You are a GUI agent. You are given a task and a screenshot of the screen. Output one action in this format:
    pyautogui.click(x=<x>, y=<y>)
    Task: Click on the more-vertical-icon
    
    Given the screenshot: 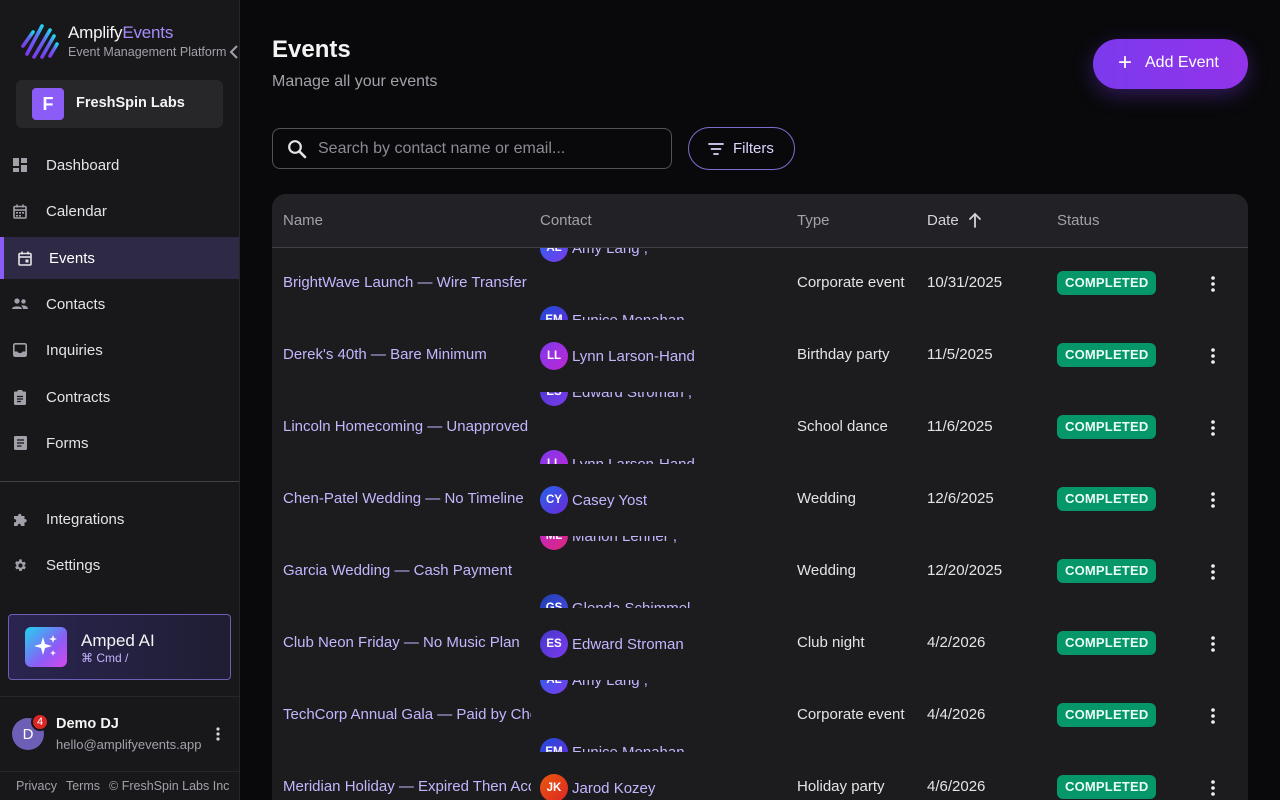 What is the action you would take?
    pyautogui.click(x=1213, y=428)
    